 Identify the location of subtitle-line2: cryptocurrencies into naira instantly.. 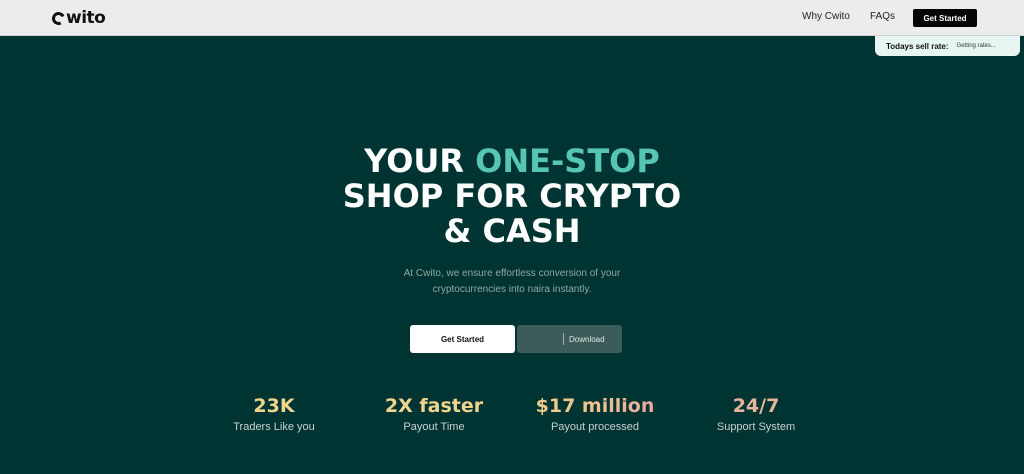
(512, 289).